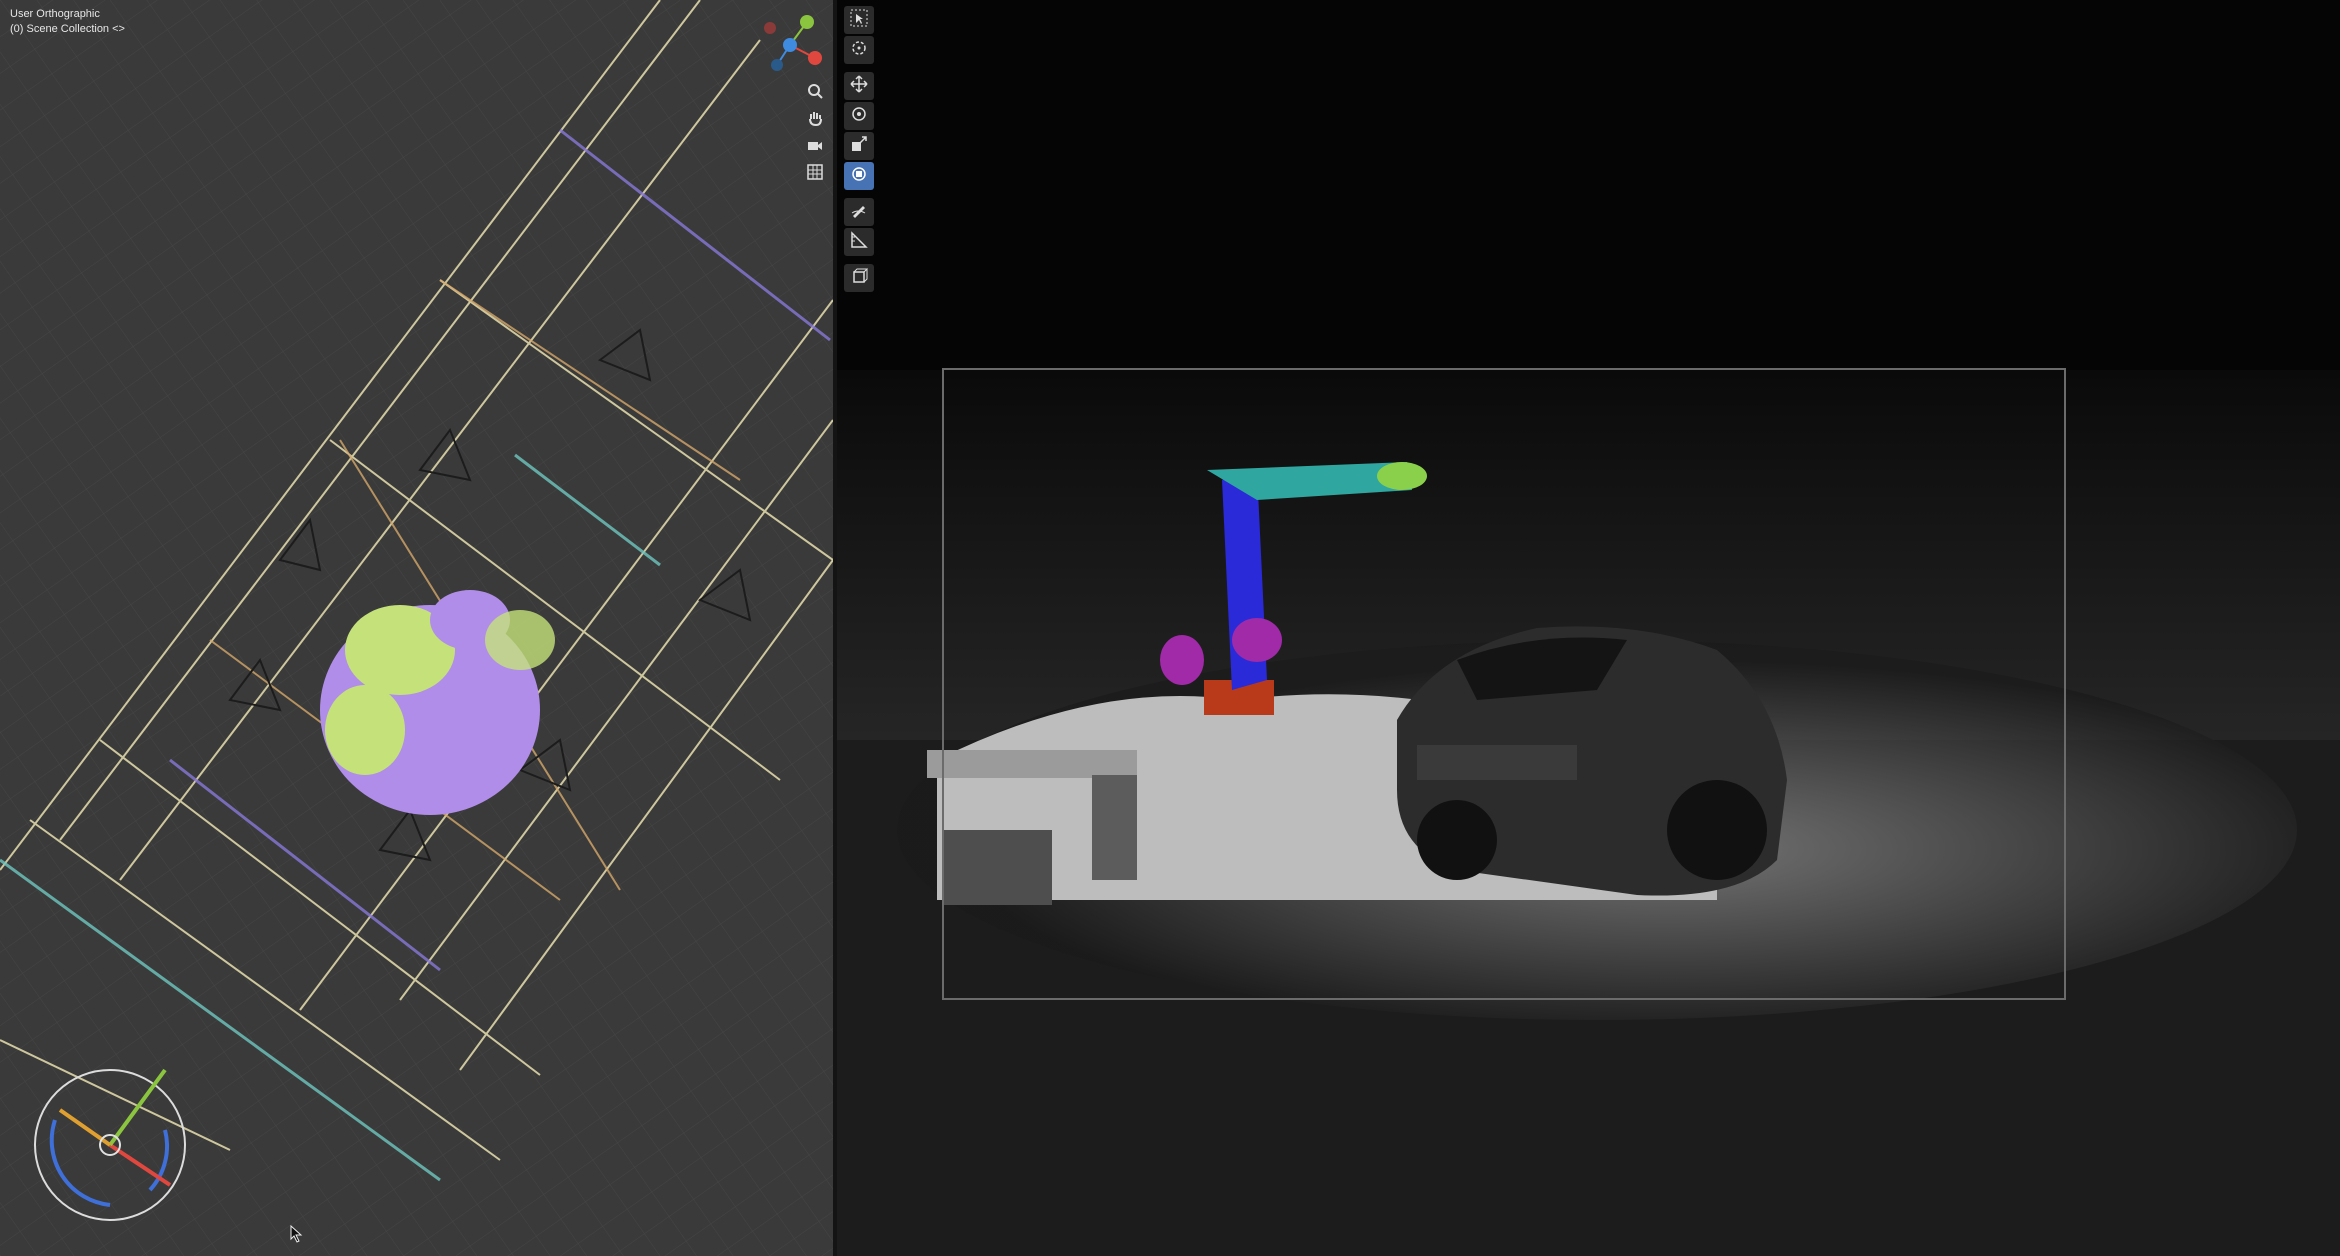  I want to click on annotate-tool, so click(859, 212).